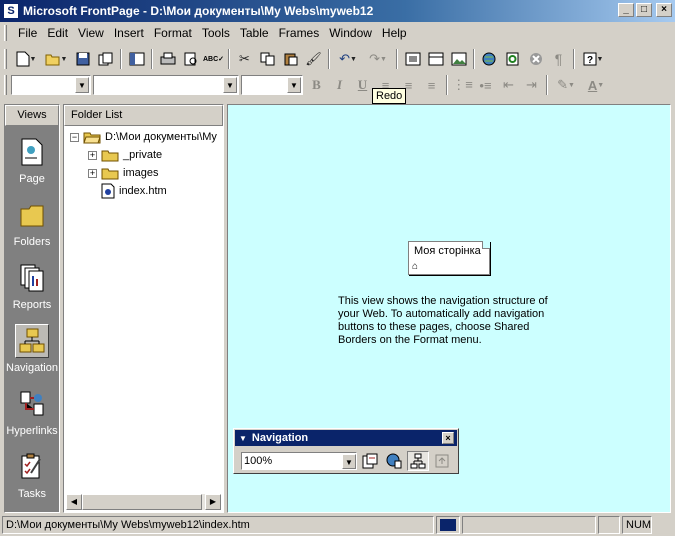 This screenshot has height=536, width=675. What do you see at coordinates (316, 85) in the screenshot?
I see `bold-icon: B` at bounding box center [316, 85].